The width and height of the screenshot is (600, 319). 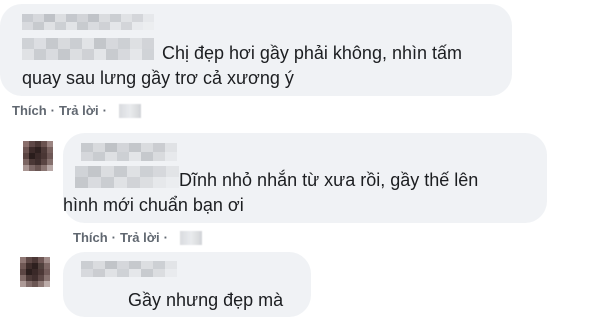 What do you see at coordinates (312, 53) in the screenshot?
I see `comment-text-line-1: Chị đẹp hơi gầy phải không, nhìn tấm` at bounding box center [312, 53].